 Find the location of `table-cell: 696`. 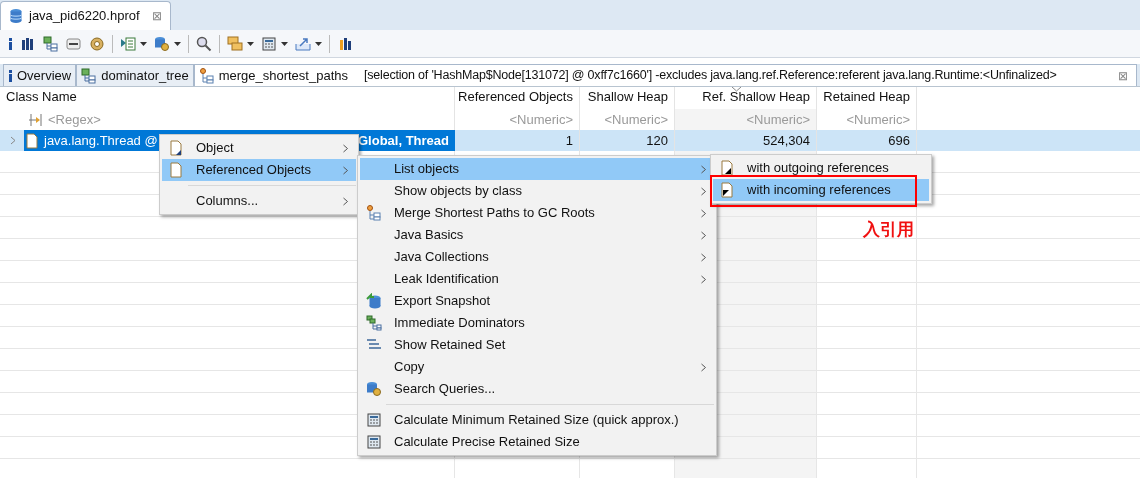

table-cell: 696 is located at coordinates (867, 140).